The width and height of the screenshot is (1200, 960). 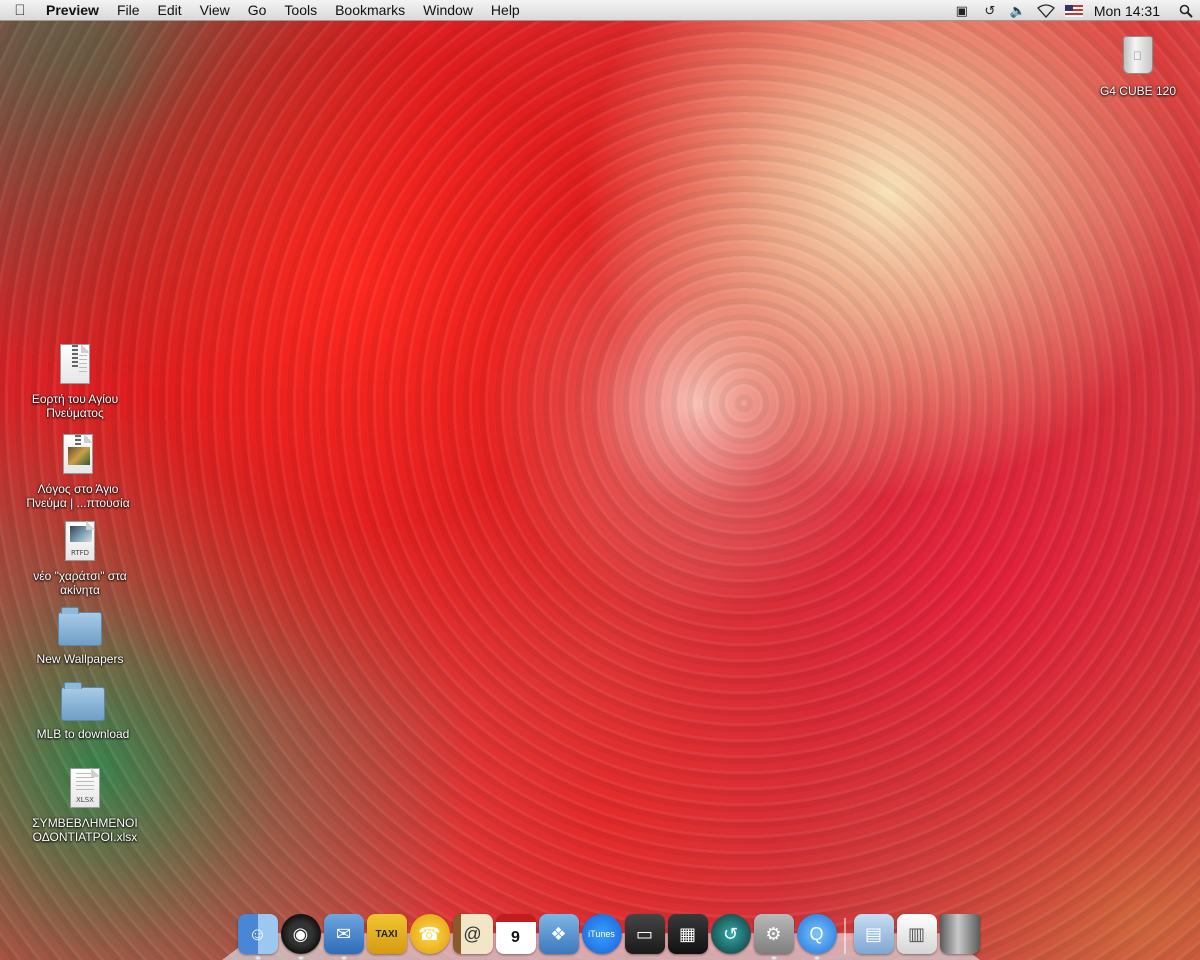 What do you see at coordinates (448, 10) in the screenshot?
I see `menu-window: Window` at bounding box center [448, 10].